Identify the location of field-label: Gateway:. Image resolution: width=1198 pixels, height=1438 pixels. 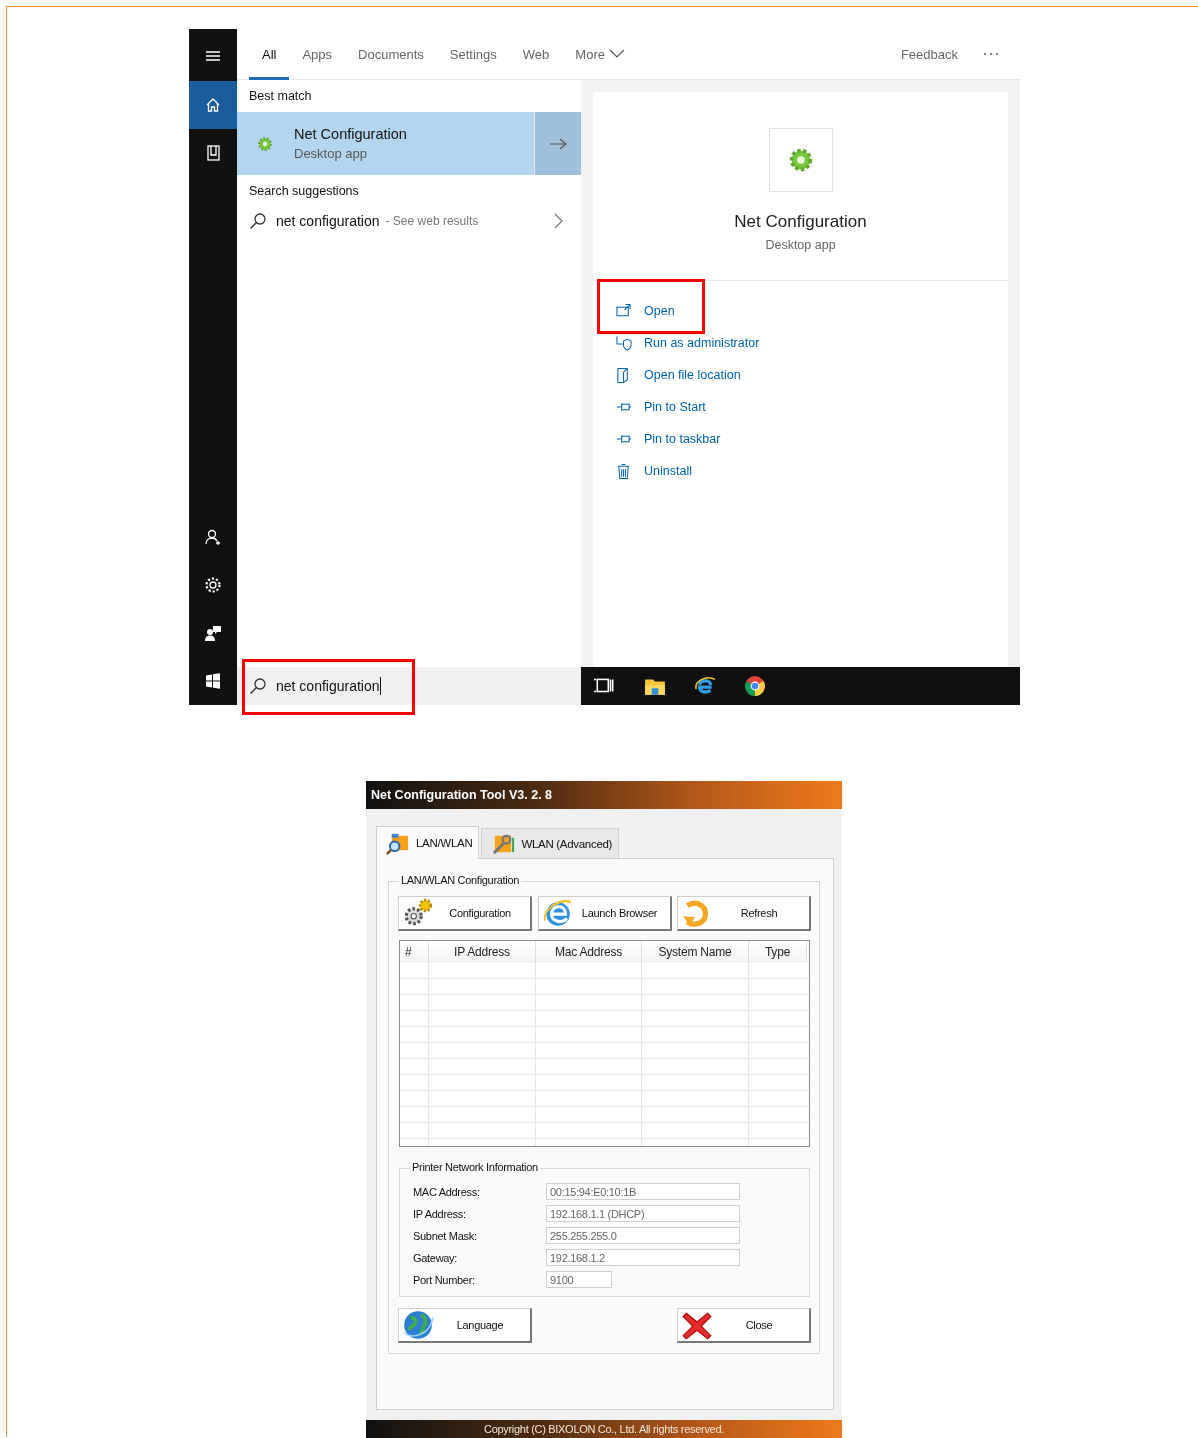
(436, 1257).